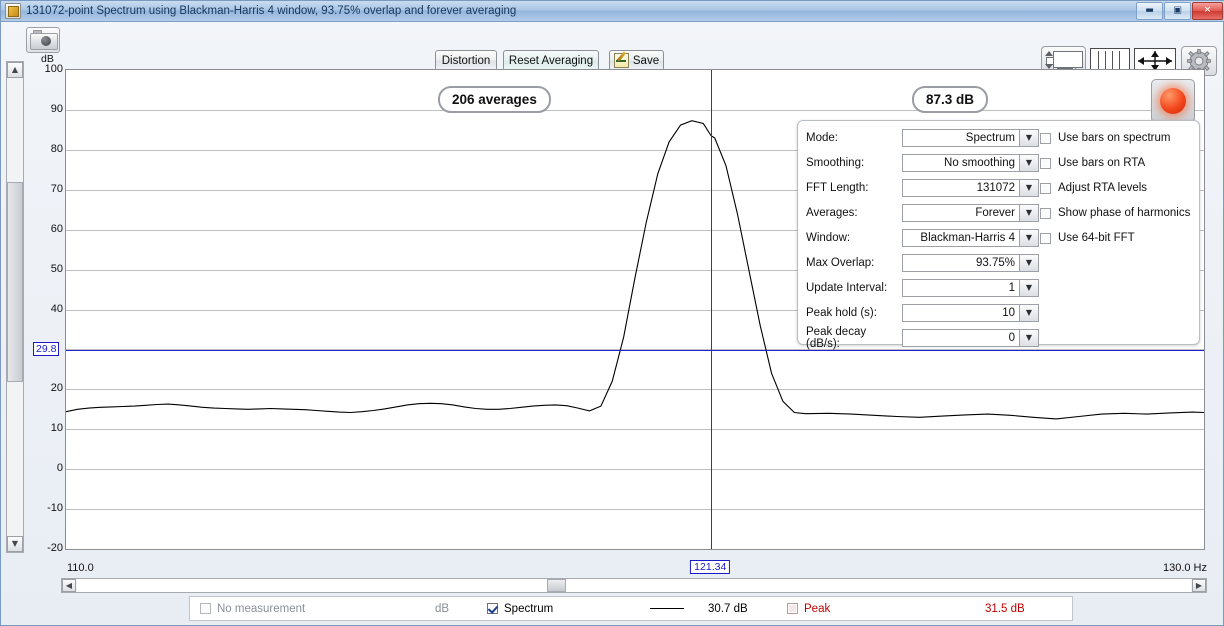 This screenshot has height=626, width=1224. What do you see at coordinates (792, 608) in the screenshot?
I see `peak-checkbox` at bounding box center [792, 608].